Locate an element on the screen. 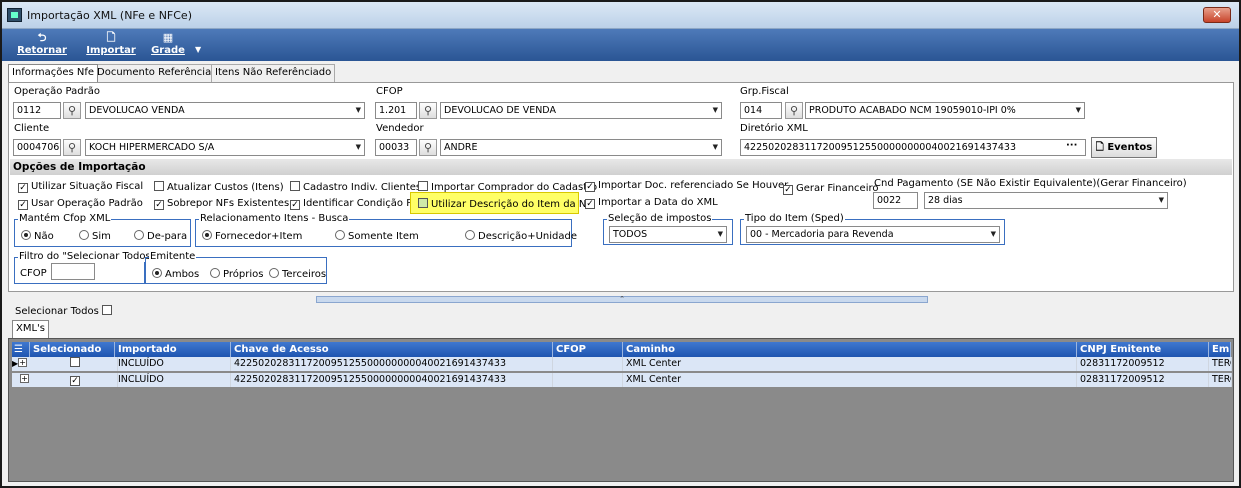  col-cfop: CFOP is located at coordinates (588, 349).